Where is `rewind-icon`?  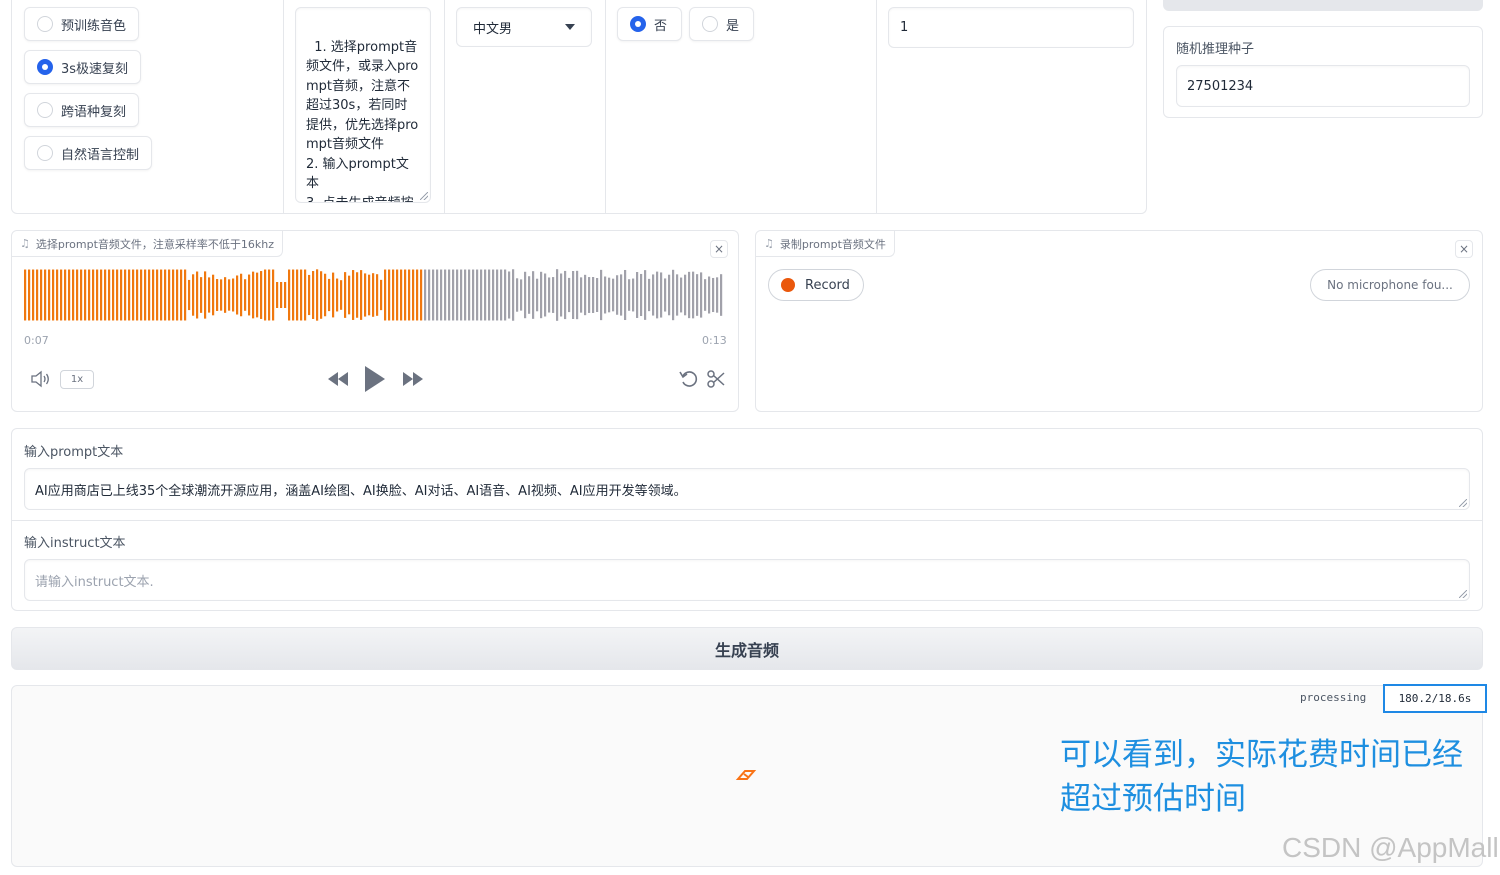
rewind-icon is located at coordinates (338, 379).